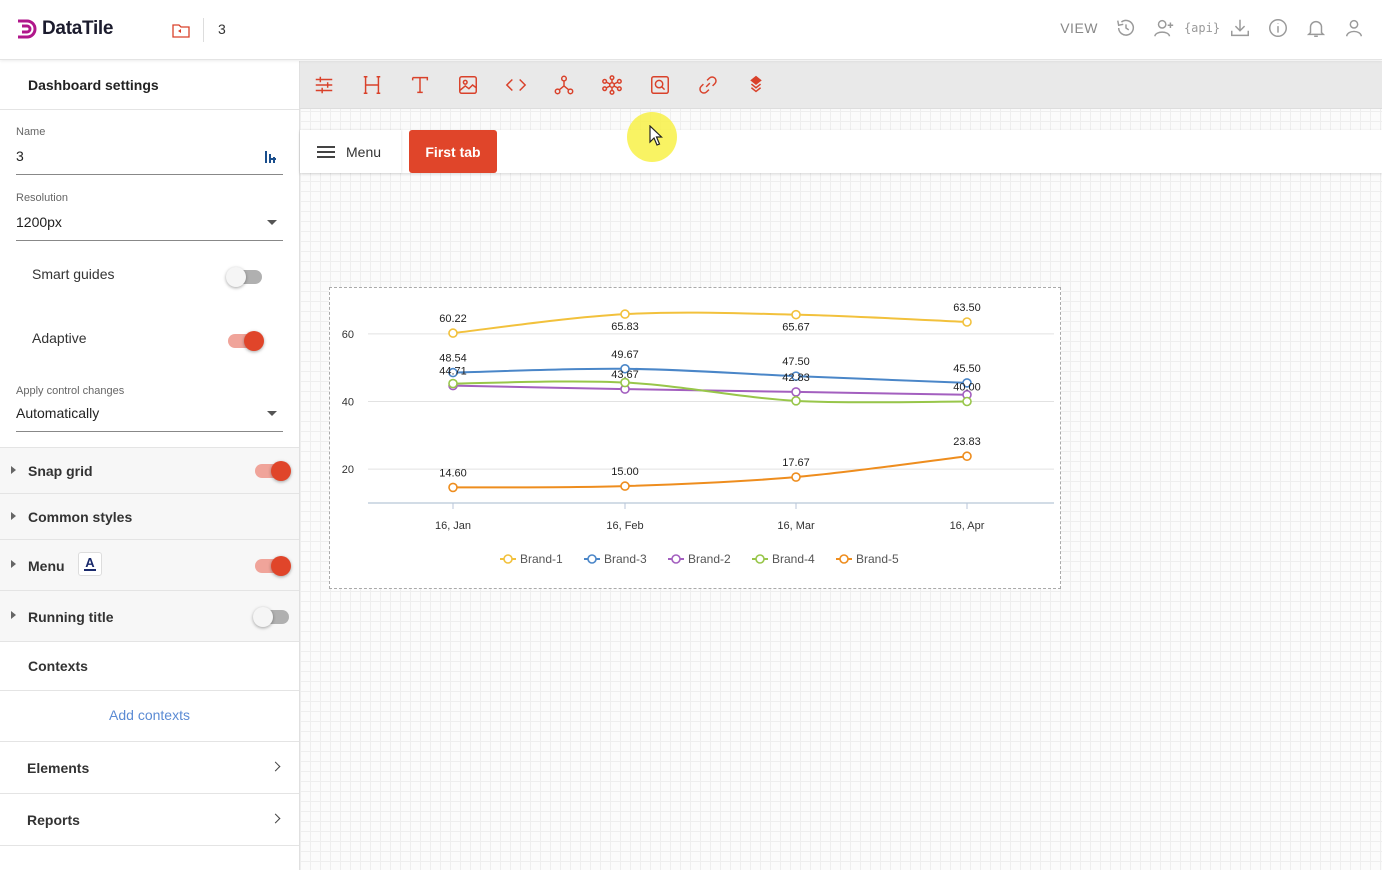 This screenshot has width=1382, height=870. What do you see at coordinates (625, 355) in the screenshot?
I see `data-label: 49.67` at bounding box center [625, 355].